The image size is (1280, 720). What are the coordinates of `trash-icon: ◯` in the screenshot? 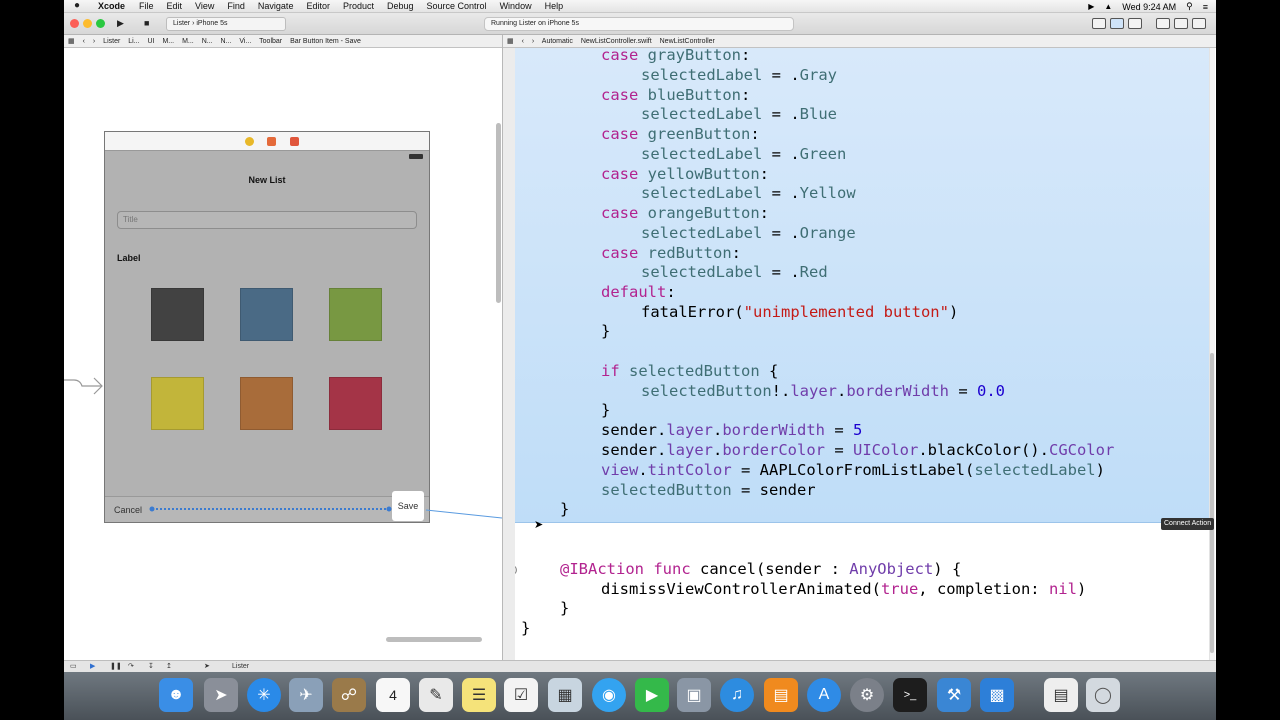 It's located at (1103, 695).